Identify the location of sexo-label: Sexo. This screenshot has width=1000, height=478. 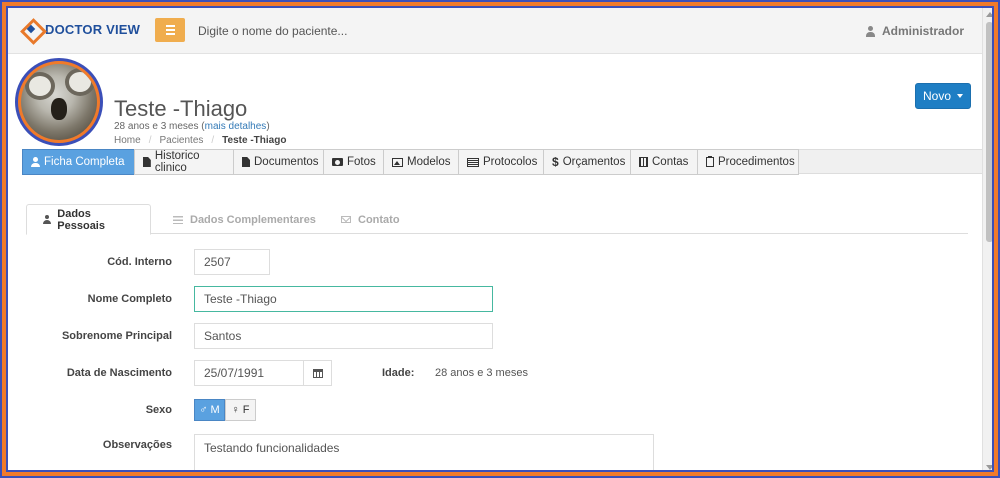
(158, 410).